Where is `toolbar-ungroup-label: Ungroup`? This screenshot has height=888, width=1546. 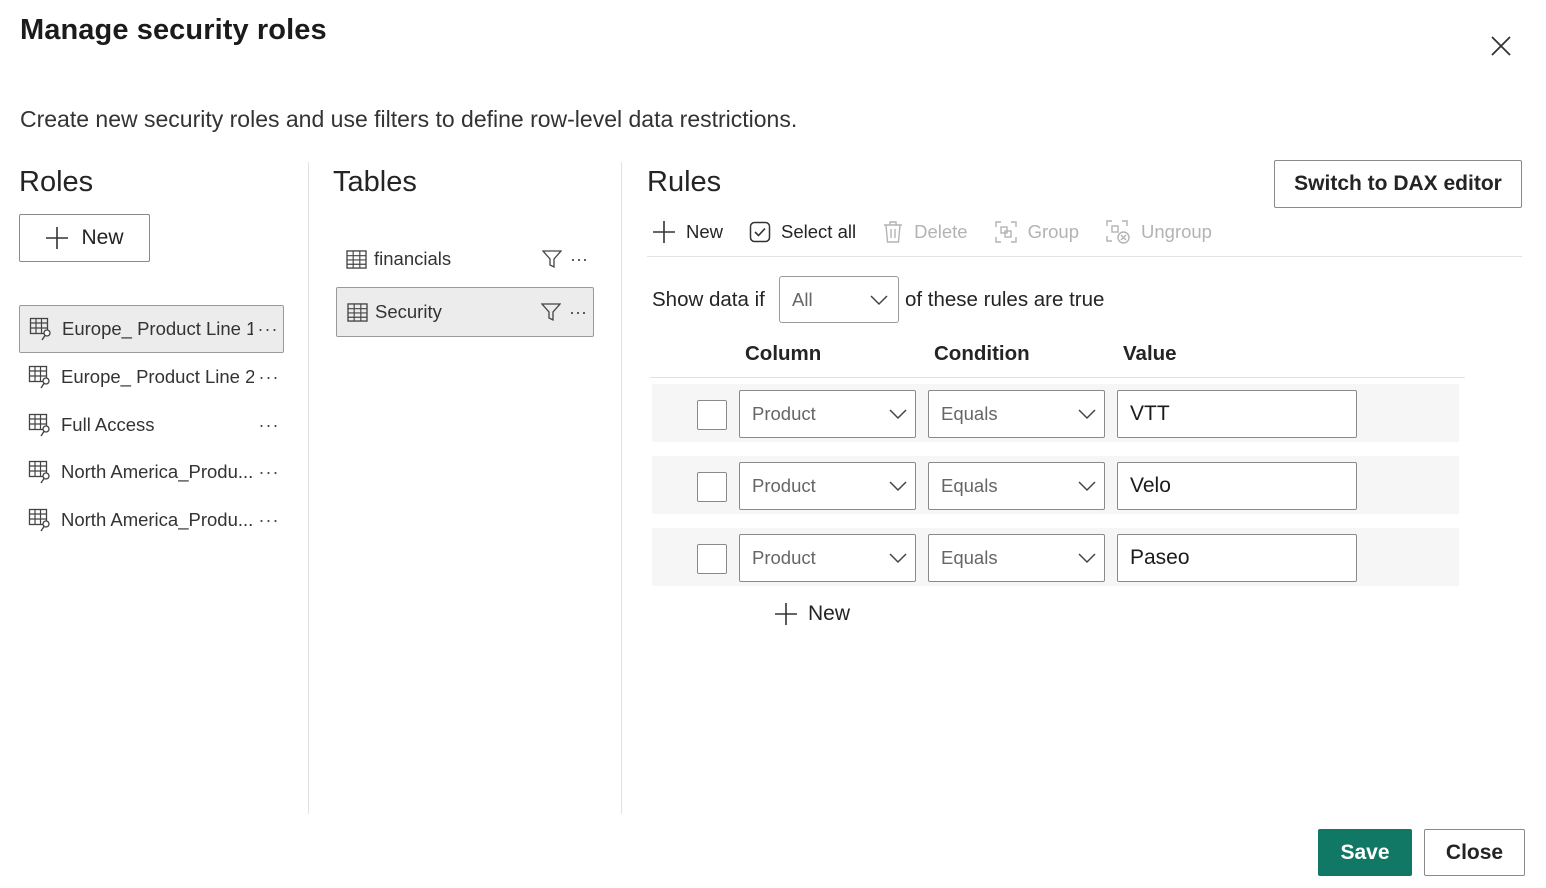 toolbar-ungroup-label: Ungroup is located at coordinates (1176, 231).